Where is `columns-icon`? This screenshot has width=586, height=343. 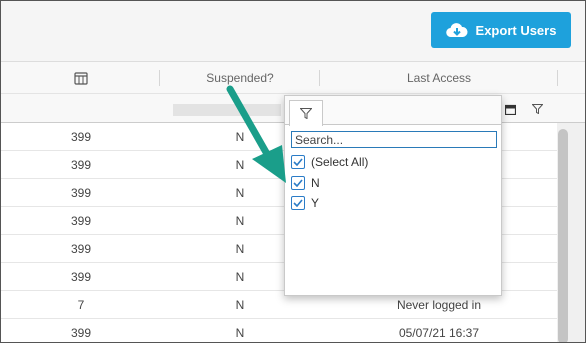
columns-icon is located at coordinates (81, 78).